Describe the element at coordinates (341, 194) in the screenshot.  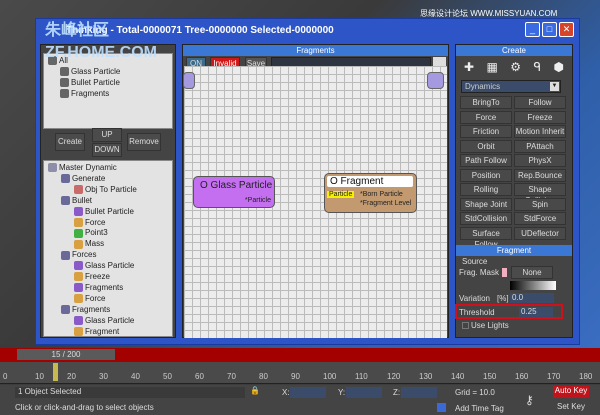
I see `node-input-port: Particle` at that location.